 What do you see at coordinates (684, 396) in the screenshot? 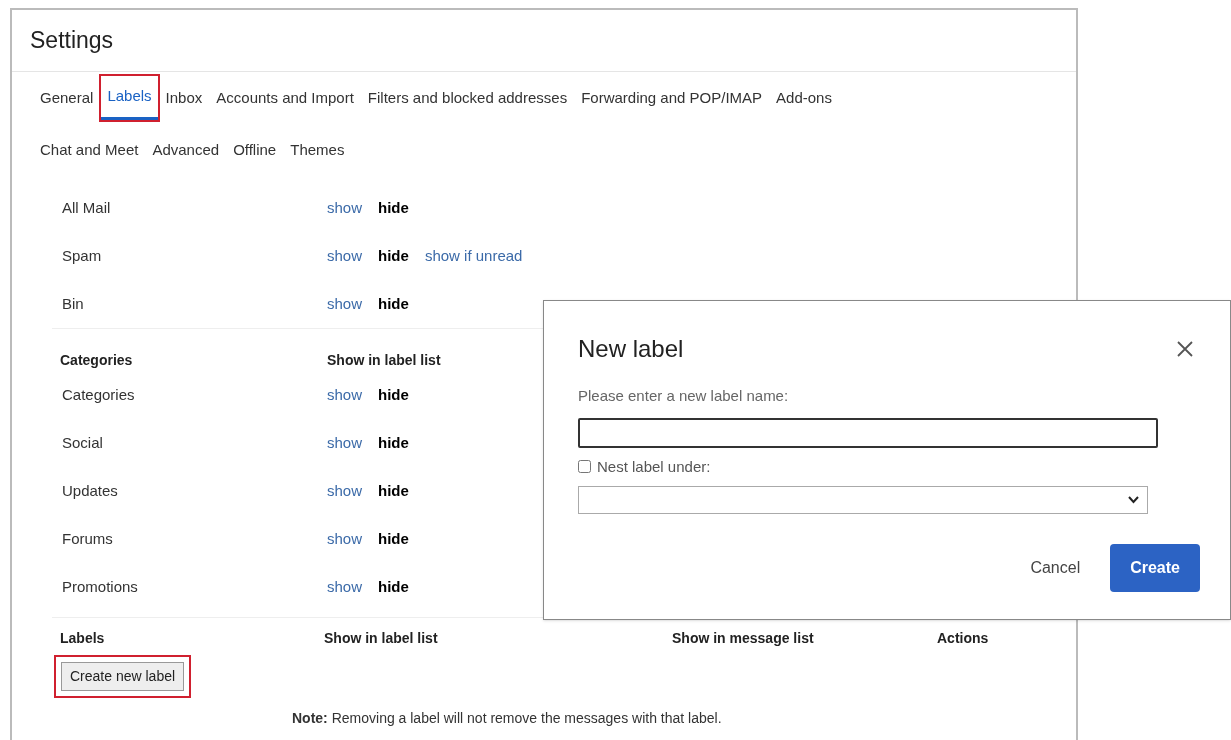
I see `field-label: Please enter a new label name:` at bounding box center [684, 396].